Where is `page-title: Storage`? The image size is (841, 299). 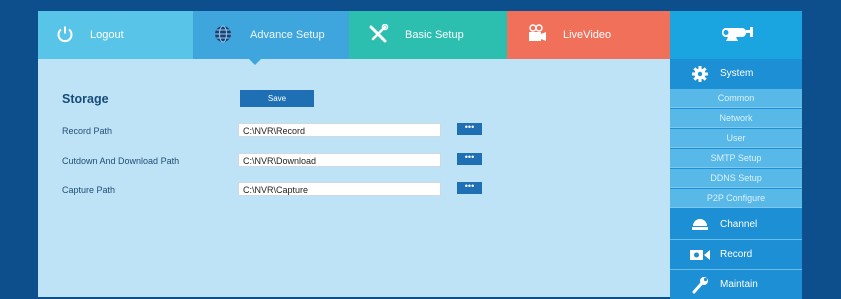 page-title: Storage is located at coordinates (85, 99).